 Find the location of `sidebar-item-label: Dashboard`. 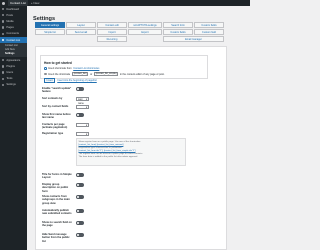

sidebar-item-label: Dashboard is located at coordinates (13, 9).